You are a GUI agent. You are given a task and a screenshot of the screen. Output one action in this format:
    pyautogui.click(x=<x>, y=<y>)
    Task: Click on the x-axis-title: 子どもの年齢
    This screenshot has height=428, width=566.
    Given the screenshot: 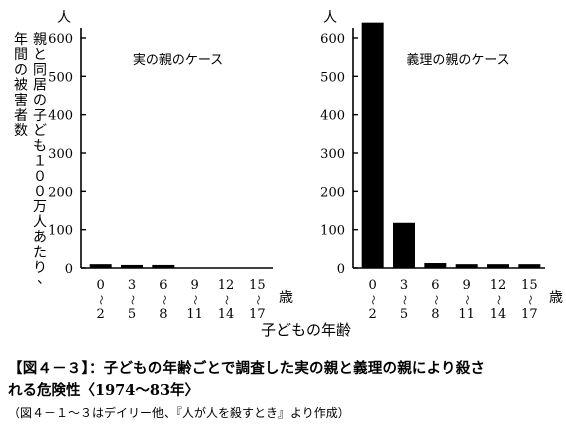 What is the action you would take?
    pyautogui.click(x=306, y=330)
    